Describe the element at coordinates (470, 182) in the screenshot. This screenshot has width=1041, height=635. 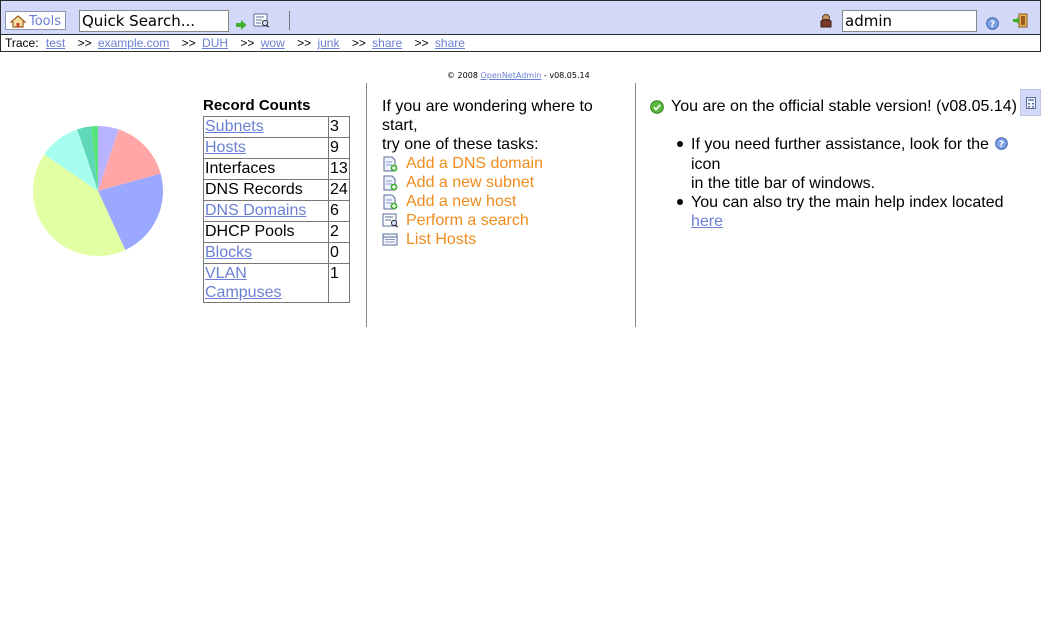
I see `add-subnet-link: Add a new subnet` at that location.